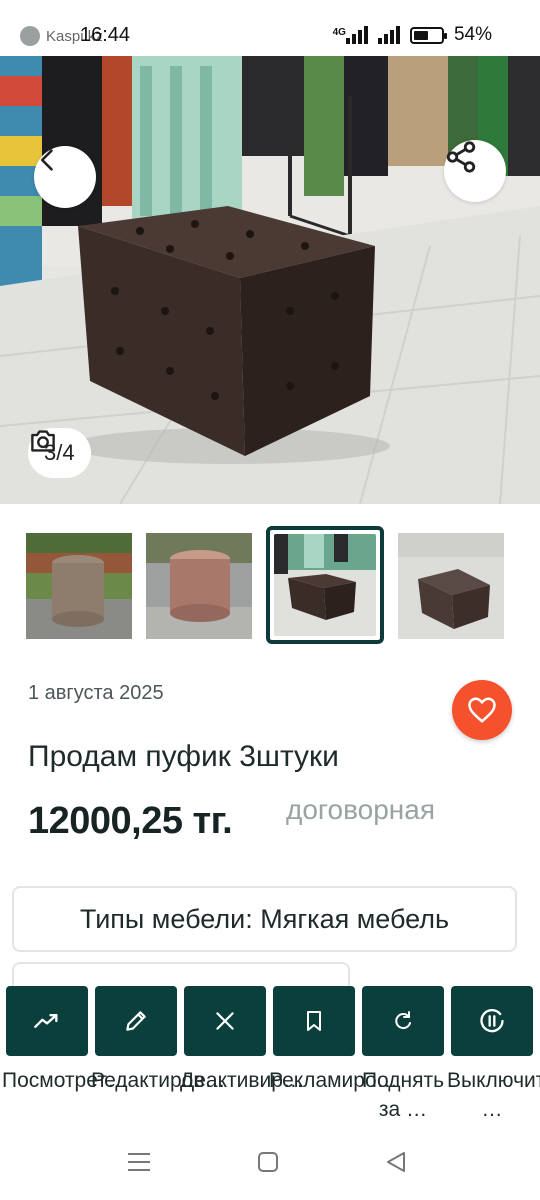 The height and width of the screenshot is (1200, 540). I want to click on kaspi-logo-icon, so click(30, 36).